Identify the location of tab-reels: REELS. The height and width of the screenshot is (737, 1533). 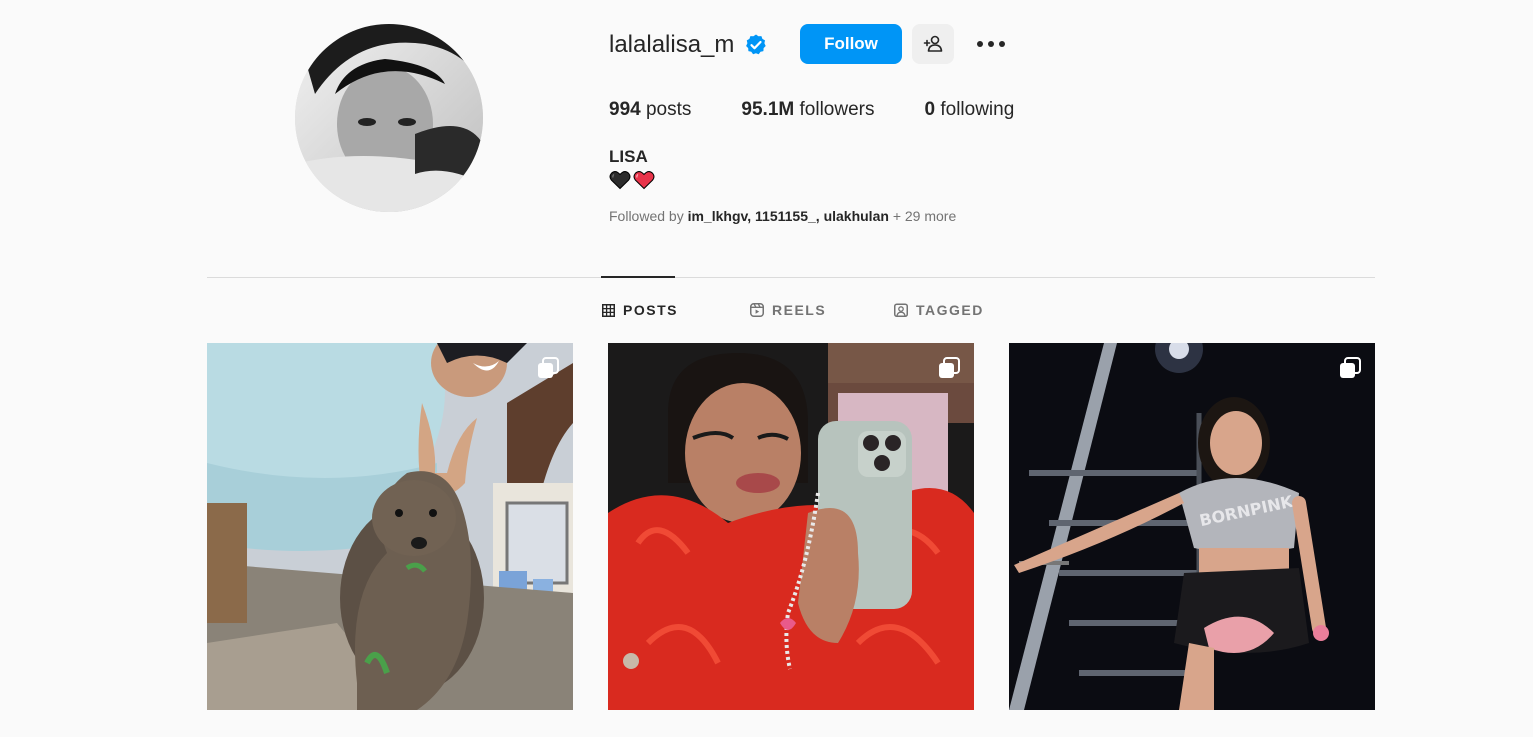
(788, 310).